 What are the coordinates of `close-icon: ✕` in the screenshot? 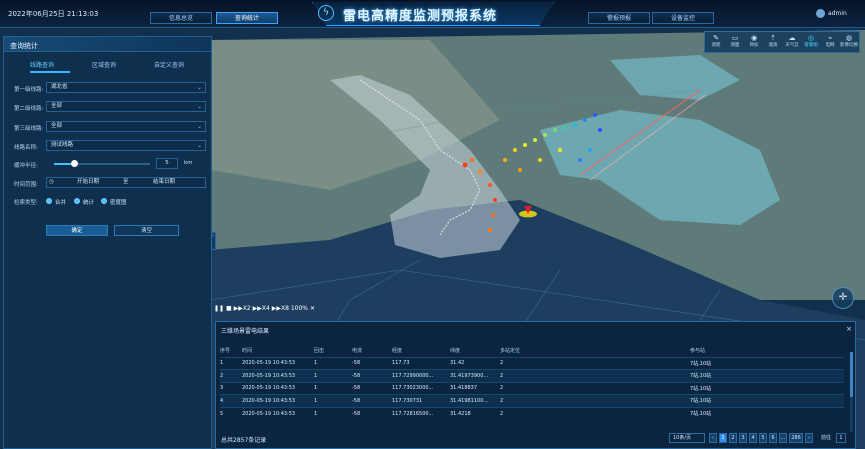 It's located at (312, 308).